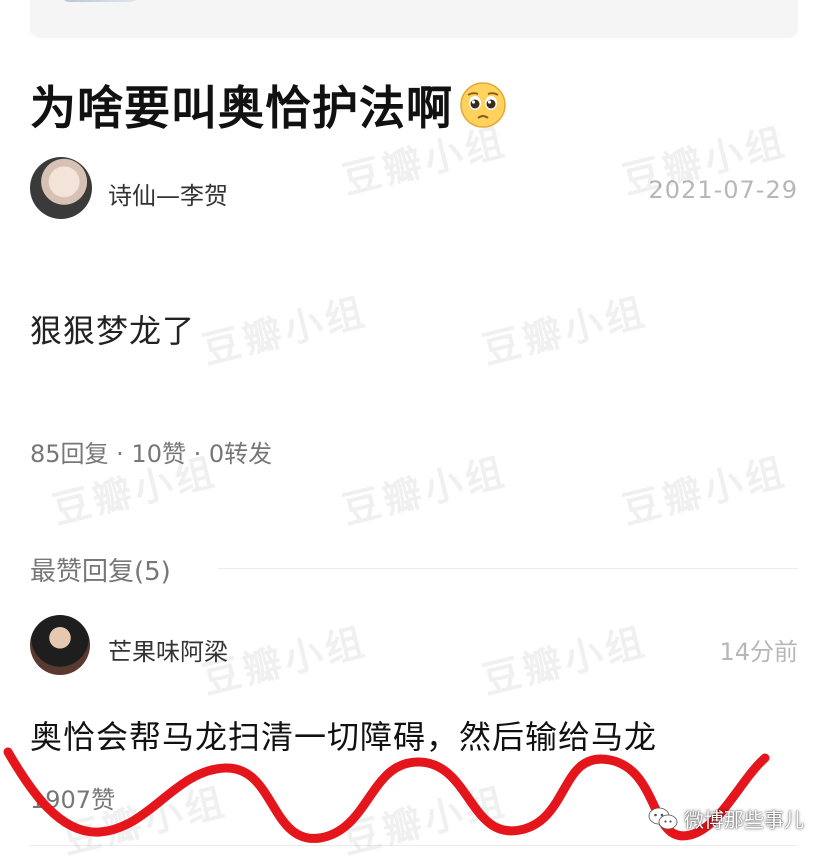  What do you see at coordinates (60, 645) in the screenshot?
I see `reply-author-avatar` at bounding box center [60, 645].